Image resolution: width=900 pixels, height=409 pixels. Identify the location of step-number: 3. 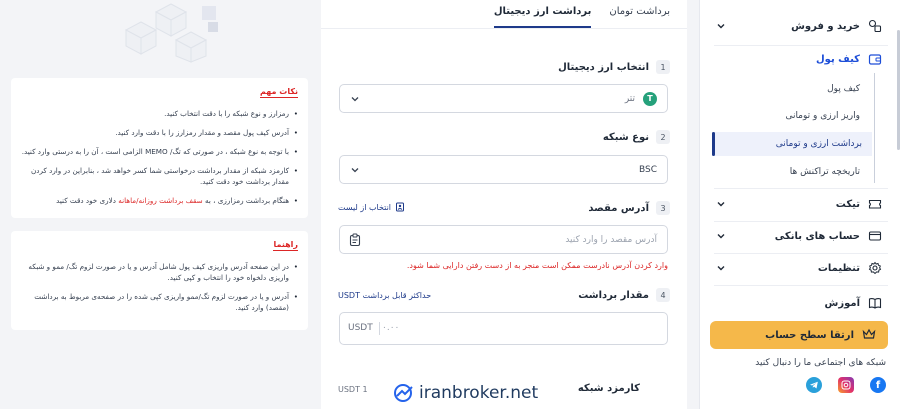
(663, 208).